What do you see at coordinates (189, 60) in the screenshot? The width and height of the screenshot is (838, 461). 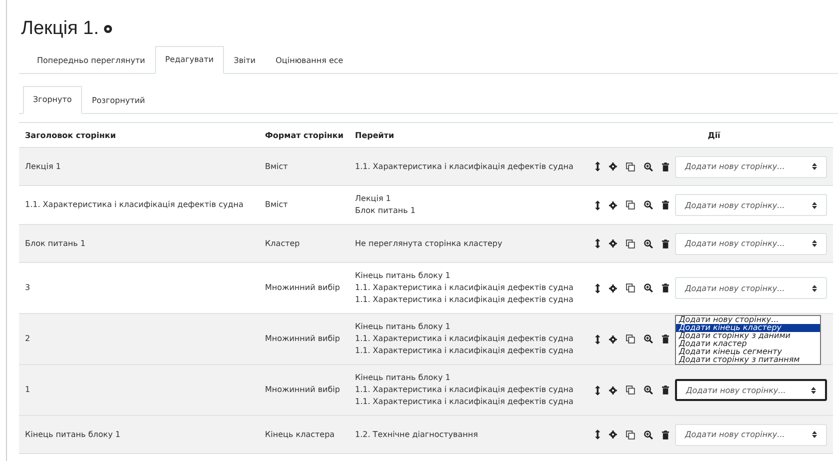 I see `tab: Редагувати` at bounding box center [189, 60].